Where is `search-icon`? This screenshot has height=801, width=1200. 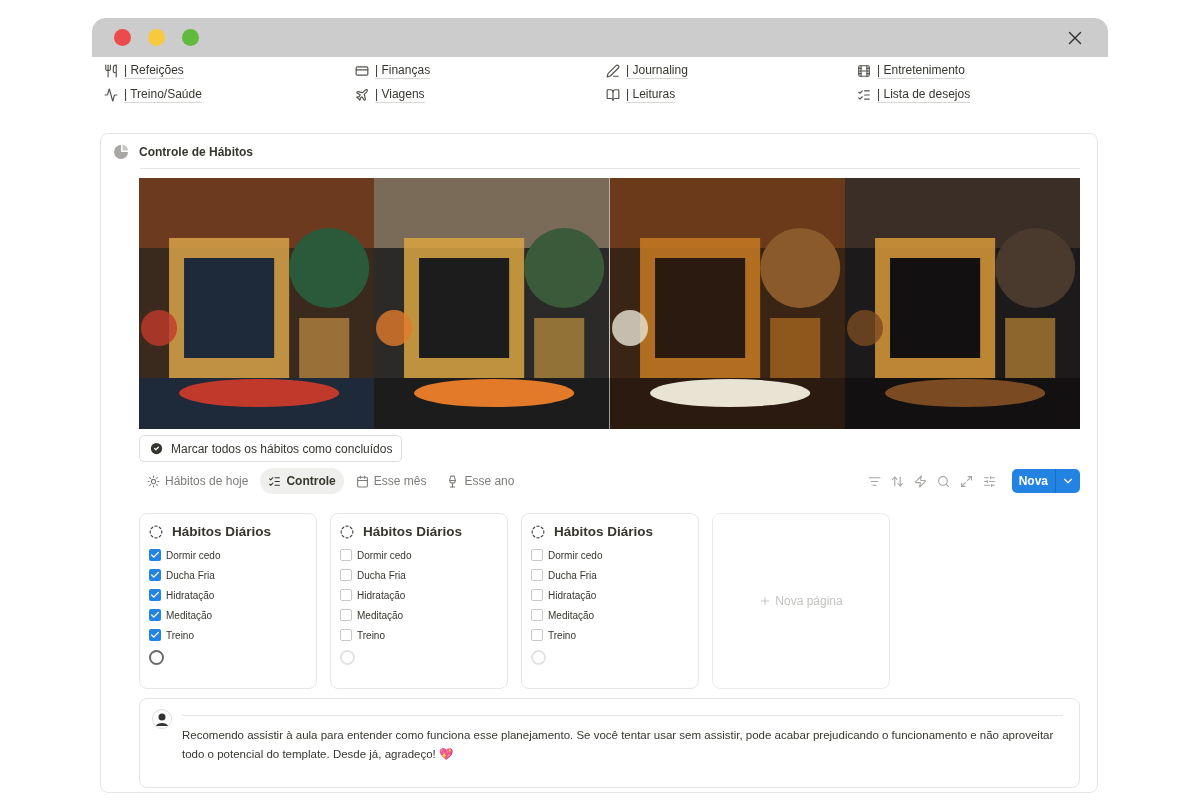
search-icon is located at coordinates (943, 481).